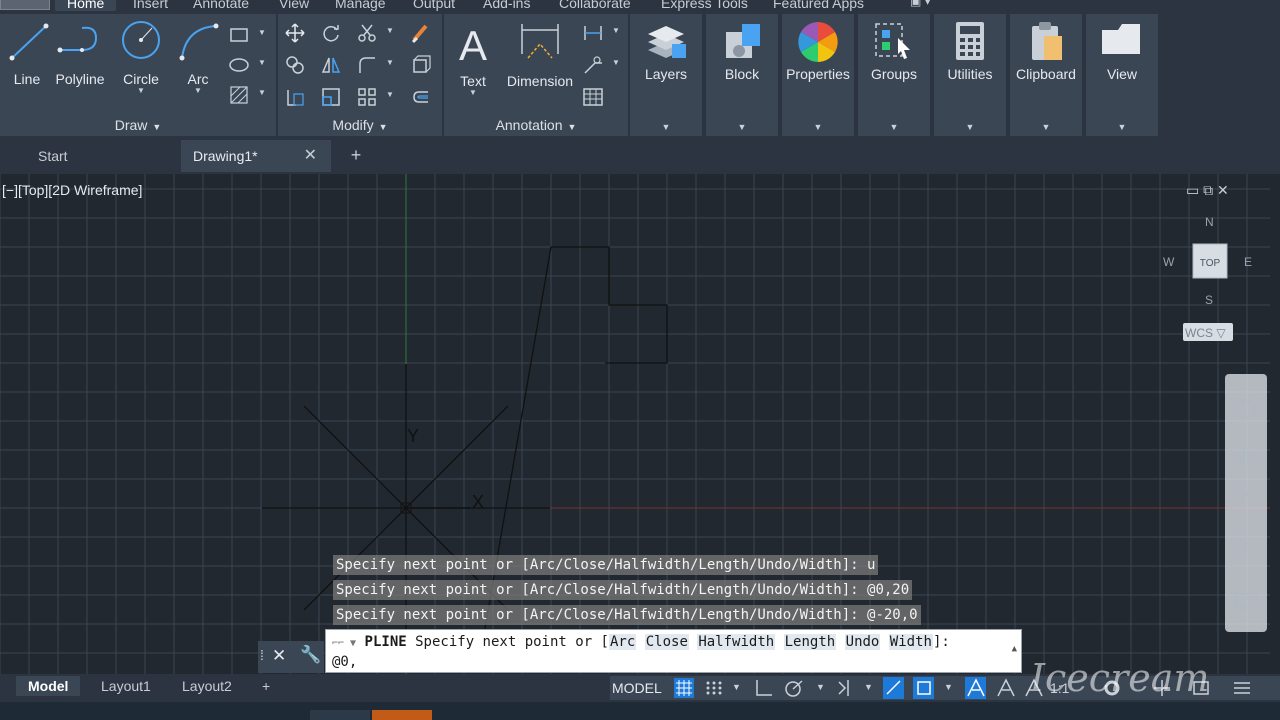  Describe the element at coordinates (1005, 688) in the screenshot. I see `auto-scale-icon` at that location.